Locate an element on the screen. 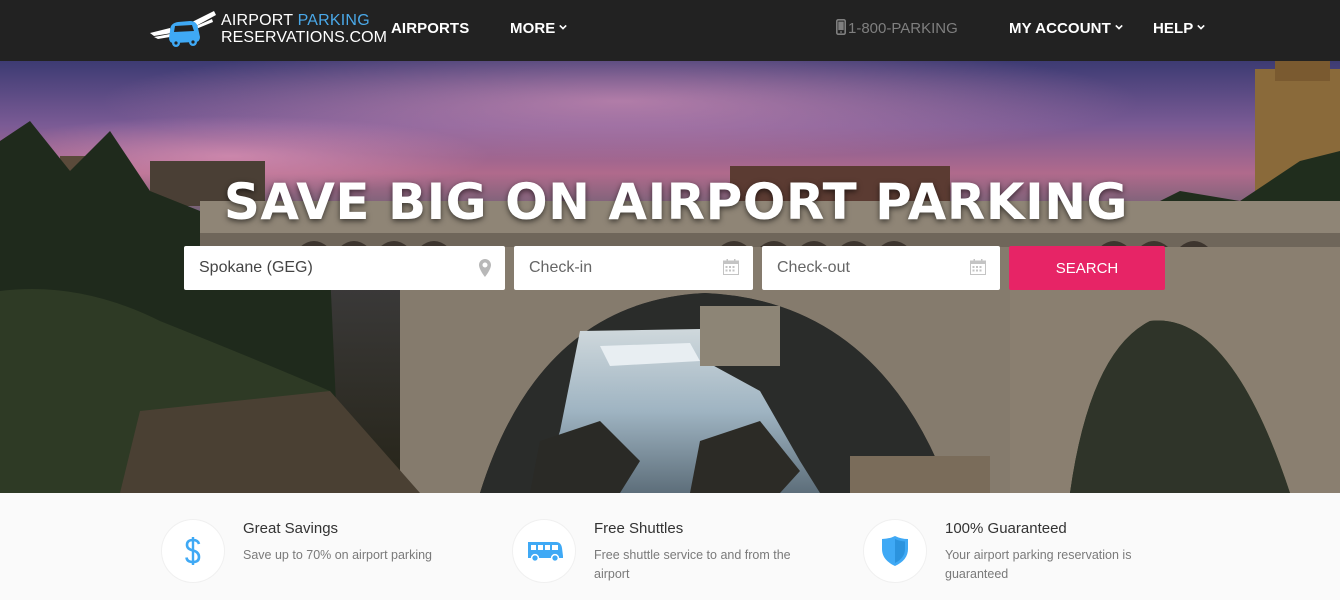 This screenshot has height=600, width=1340. shuttle-bus-icon is located at coordinates (545, 552).